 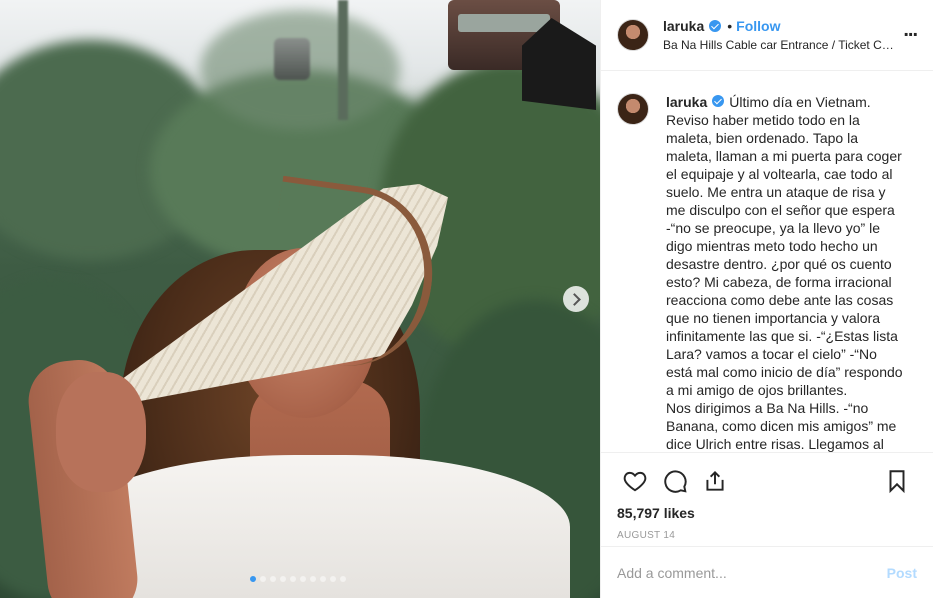 I want to click on author-username: laruka, so click(x=683, y=26).